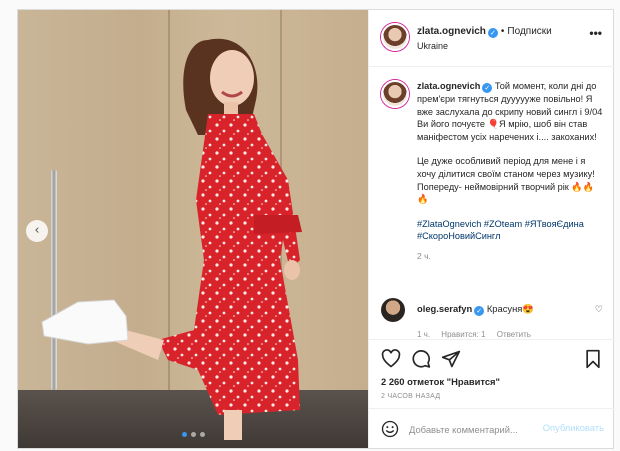 This screenshot has width=620, height=451. What do you see at coordinates (599, 310) in the screenshot?
I see `comment-like-icon: ♡` at bounding box center [599, 310].